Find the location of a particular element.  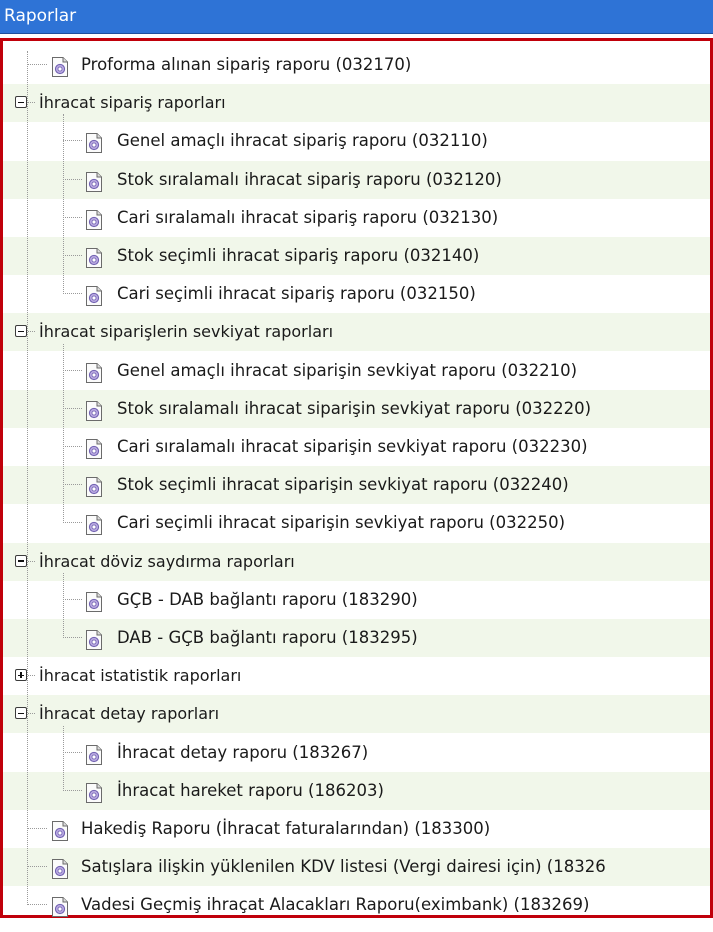

tree-item-label: İhracat detay raporları is located at coordinates (129, 714).